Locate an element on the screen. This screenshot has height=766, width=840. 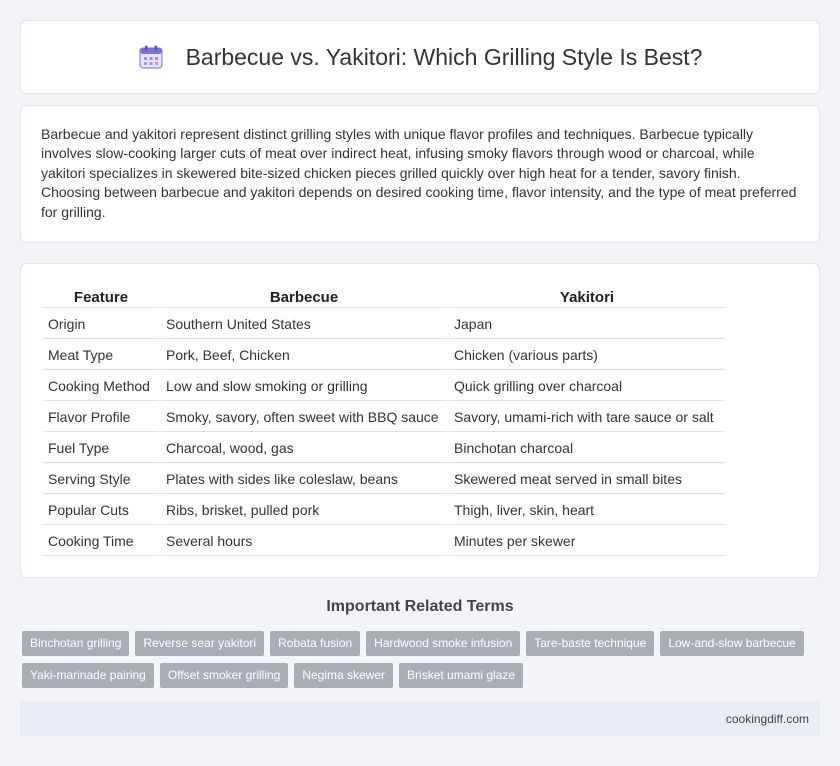
feature-cell: Origin is located at coordinates (101, 324).